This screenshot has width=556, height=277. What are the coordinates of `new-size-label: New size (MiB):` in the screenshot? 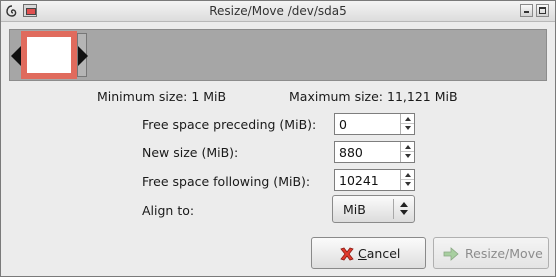 It's located at (190, 152).